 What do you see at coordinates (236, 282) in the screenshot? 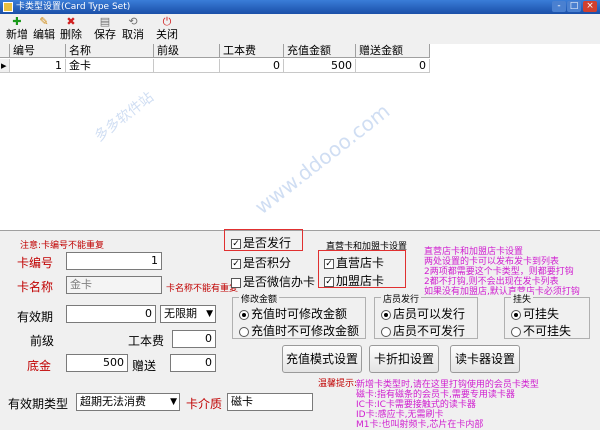
I see `checkbox-unchecked-icon` at bounding box center [236, 282].